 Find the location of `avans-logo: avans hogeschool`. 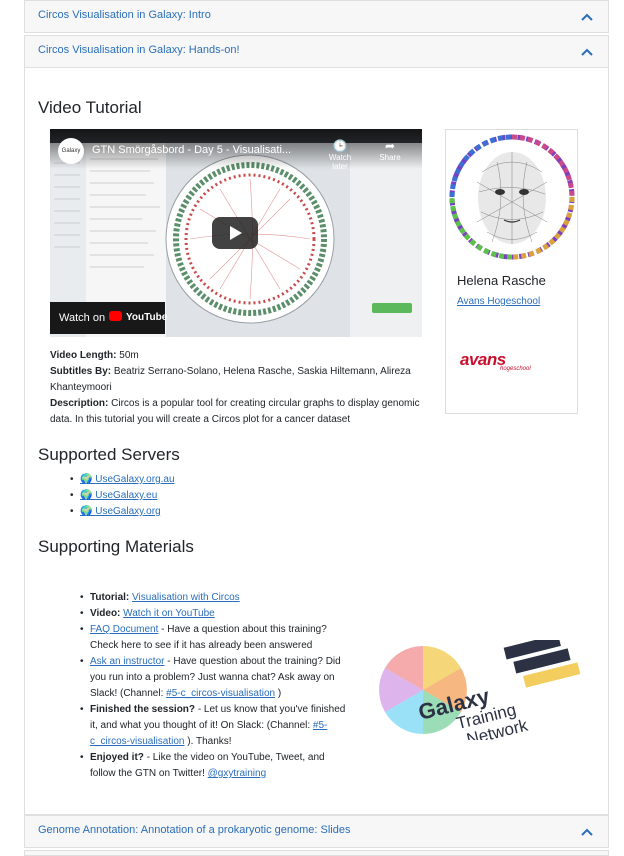

avans-logo: avans hogeschool is located at coordinates (505, 363).